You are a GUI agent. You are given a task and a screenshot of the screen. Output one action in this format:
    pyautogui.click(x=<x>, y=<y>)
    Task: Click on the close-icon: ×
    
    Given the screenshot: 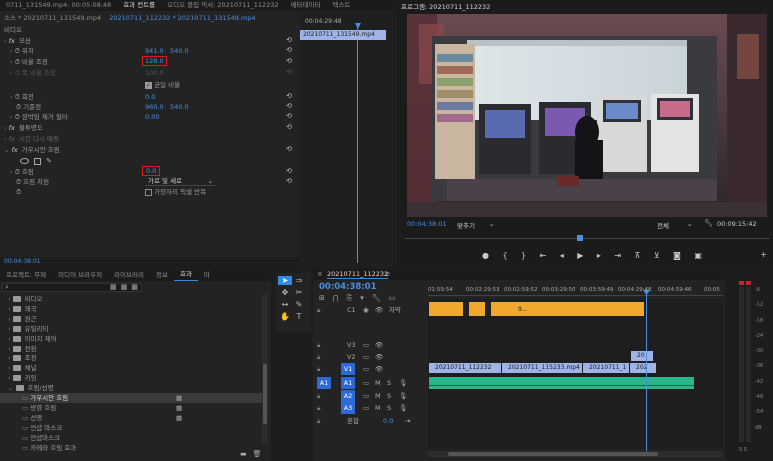 What is the action you would take?
    pyautogui.click(x=320, y=274)
    